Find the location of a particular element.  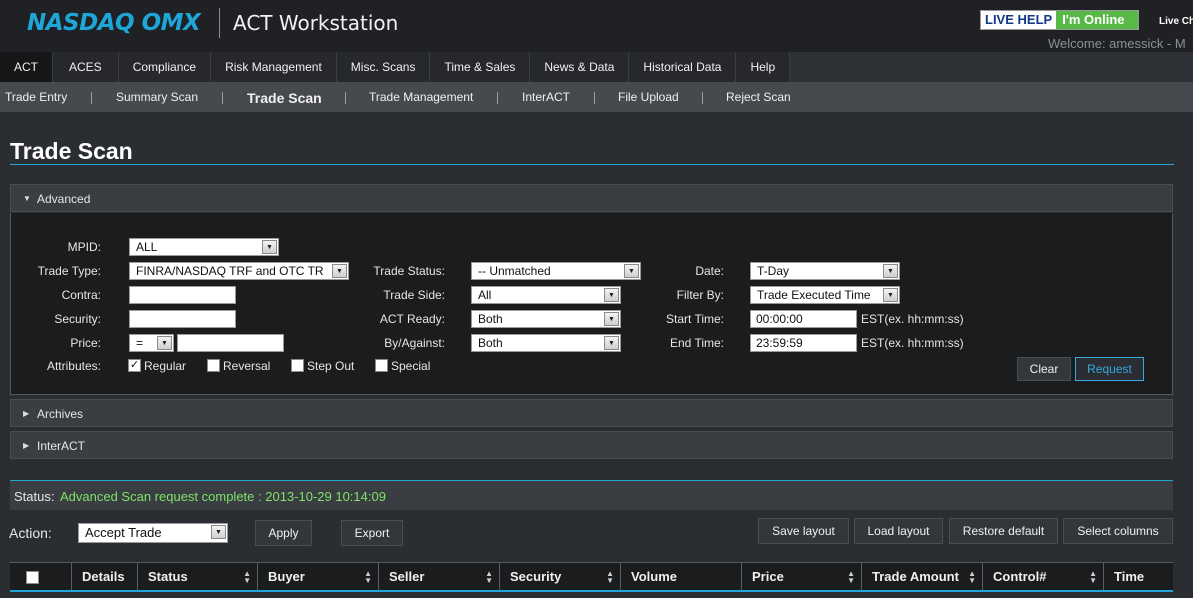

end-time-label: End Time: is located at coordinates (696, 343).